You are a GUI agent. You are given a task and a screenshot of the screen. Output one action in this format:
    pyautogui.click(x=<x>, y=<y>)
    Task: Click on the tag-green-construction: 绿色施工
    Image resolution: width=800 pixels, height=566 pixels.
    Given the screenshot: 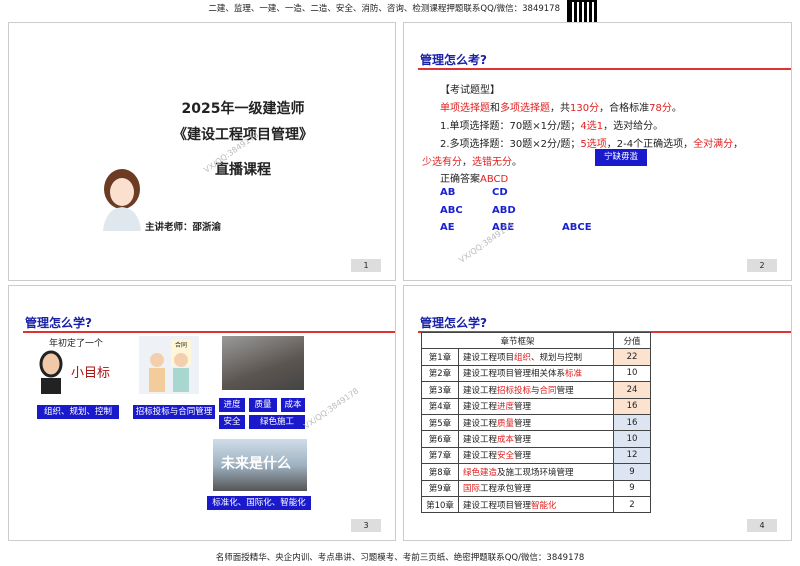 What is the action you would take?
    pyautogui.click(x=277, y=422)
    